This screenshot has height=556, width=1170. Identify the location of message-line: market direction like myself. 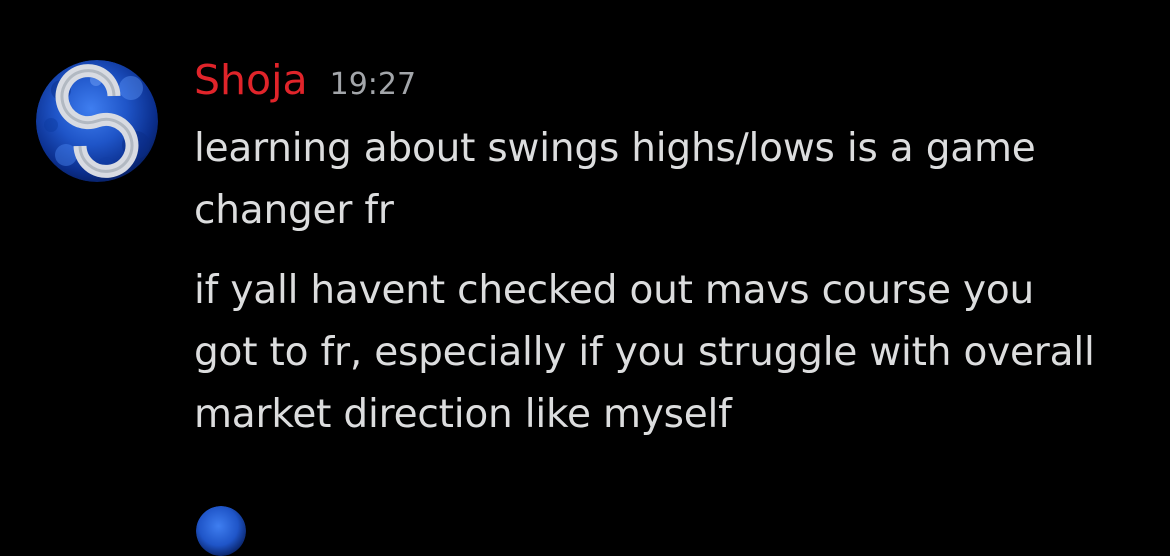
(463, 414).